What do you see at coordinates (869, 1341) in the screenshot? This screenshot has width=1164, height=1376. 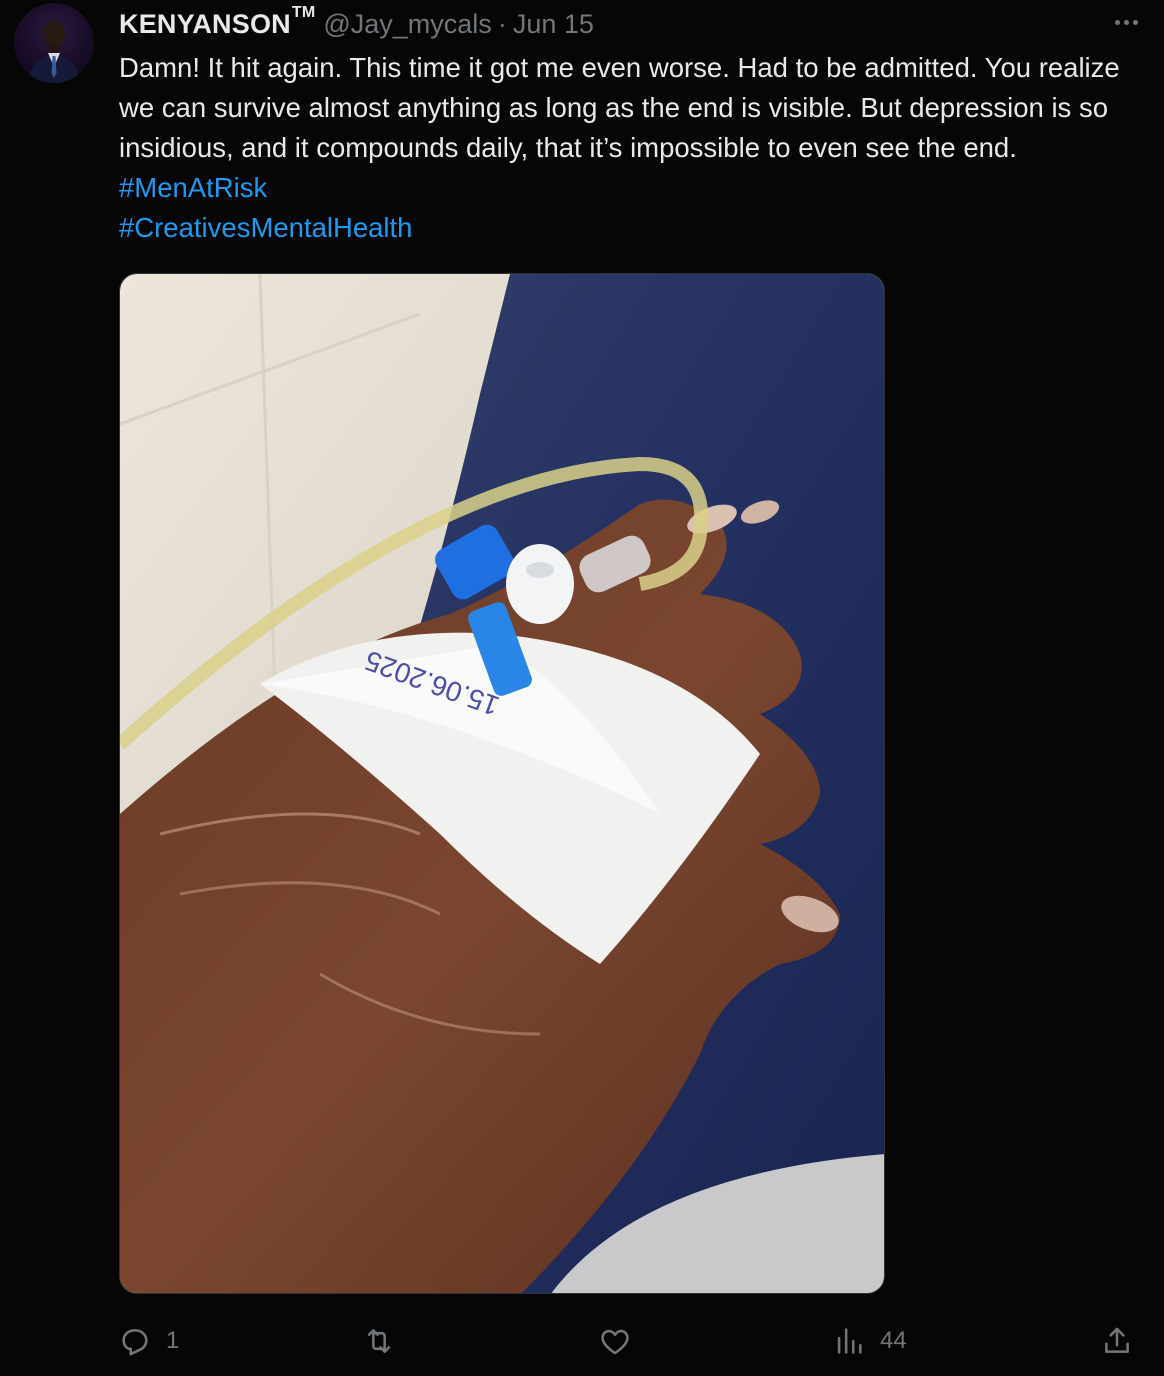 I see `views-button: 44` at bounding box center [869, 1341].